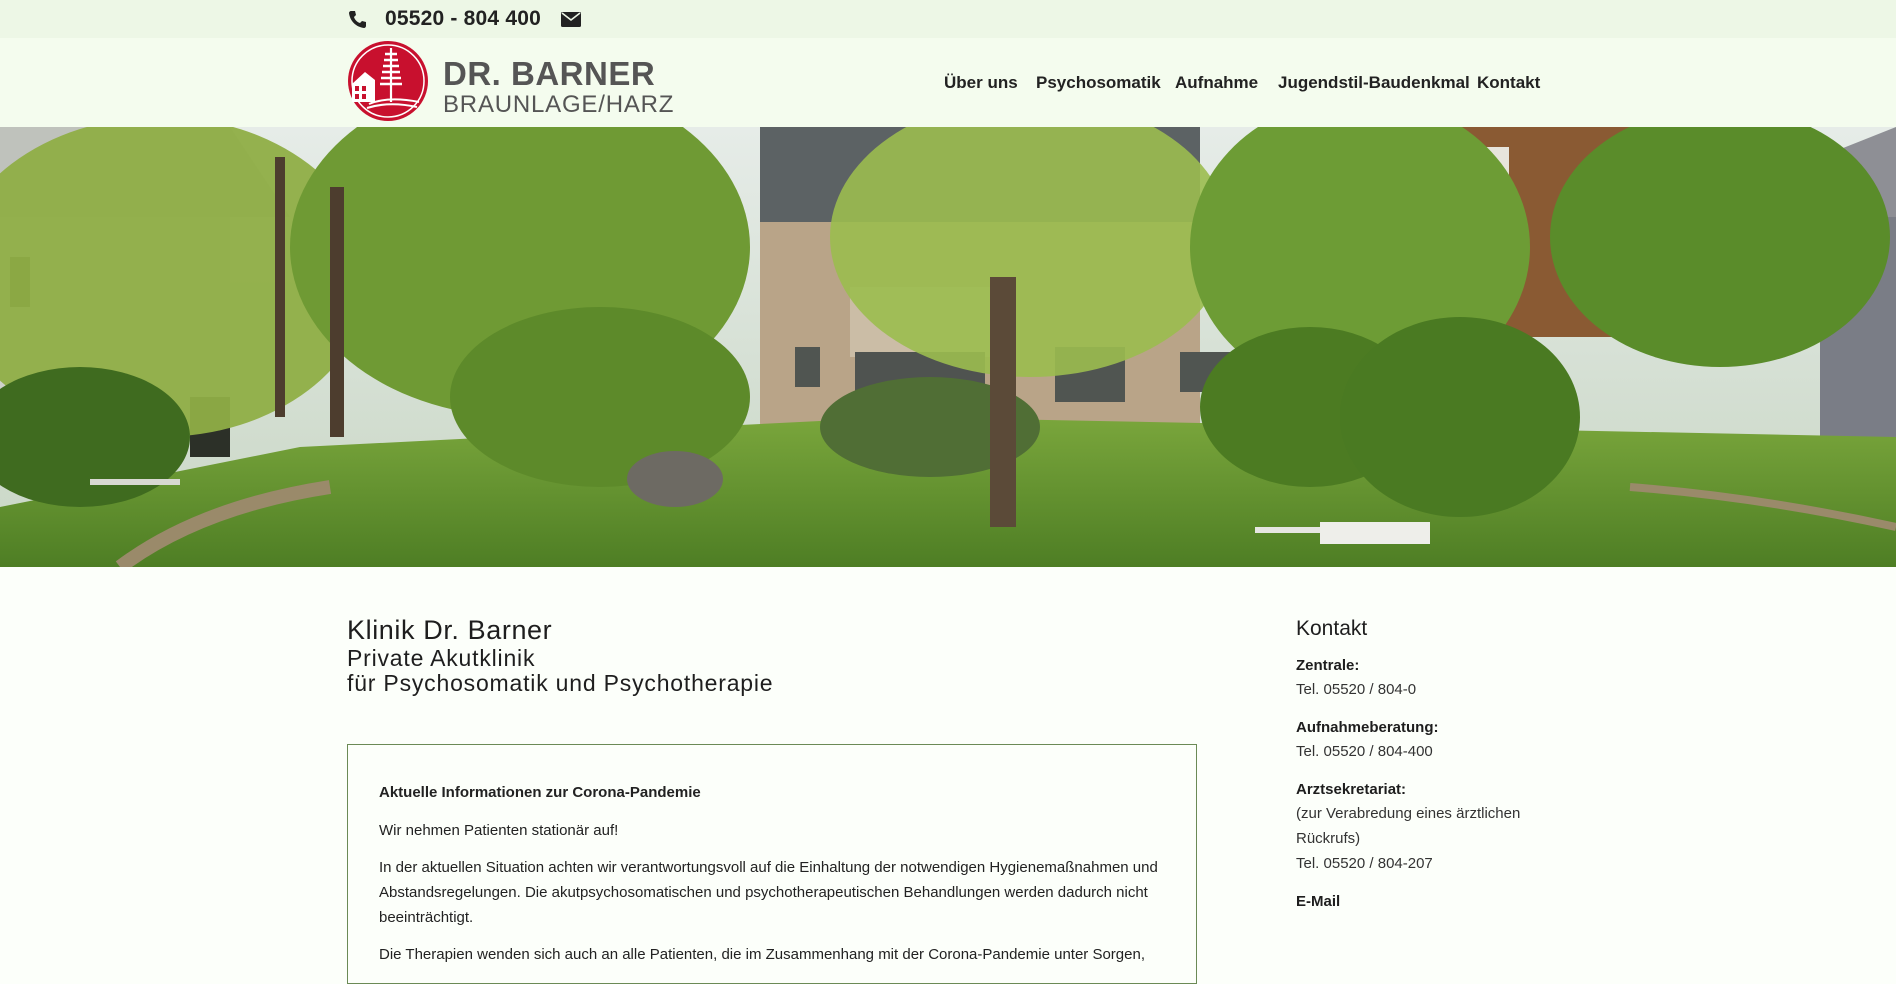 This screenshot has width=1896, height=984. What do you see at coordinates (1374, 83) in the screenshot?
I see `nav-item-jugendstil-baudenkmal: Jugendstil-Baudenkmal` at bounding box center [1374, 83].